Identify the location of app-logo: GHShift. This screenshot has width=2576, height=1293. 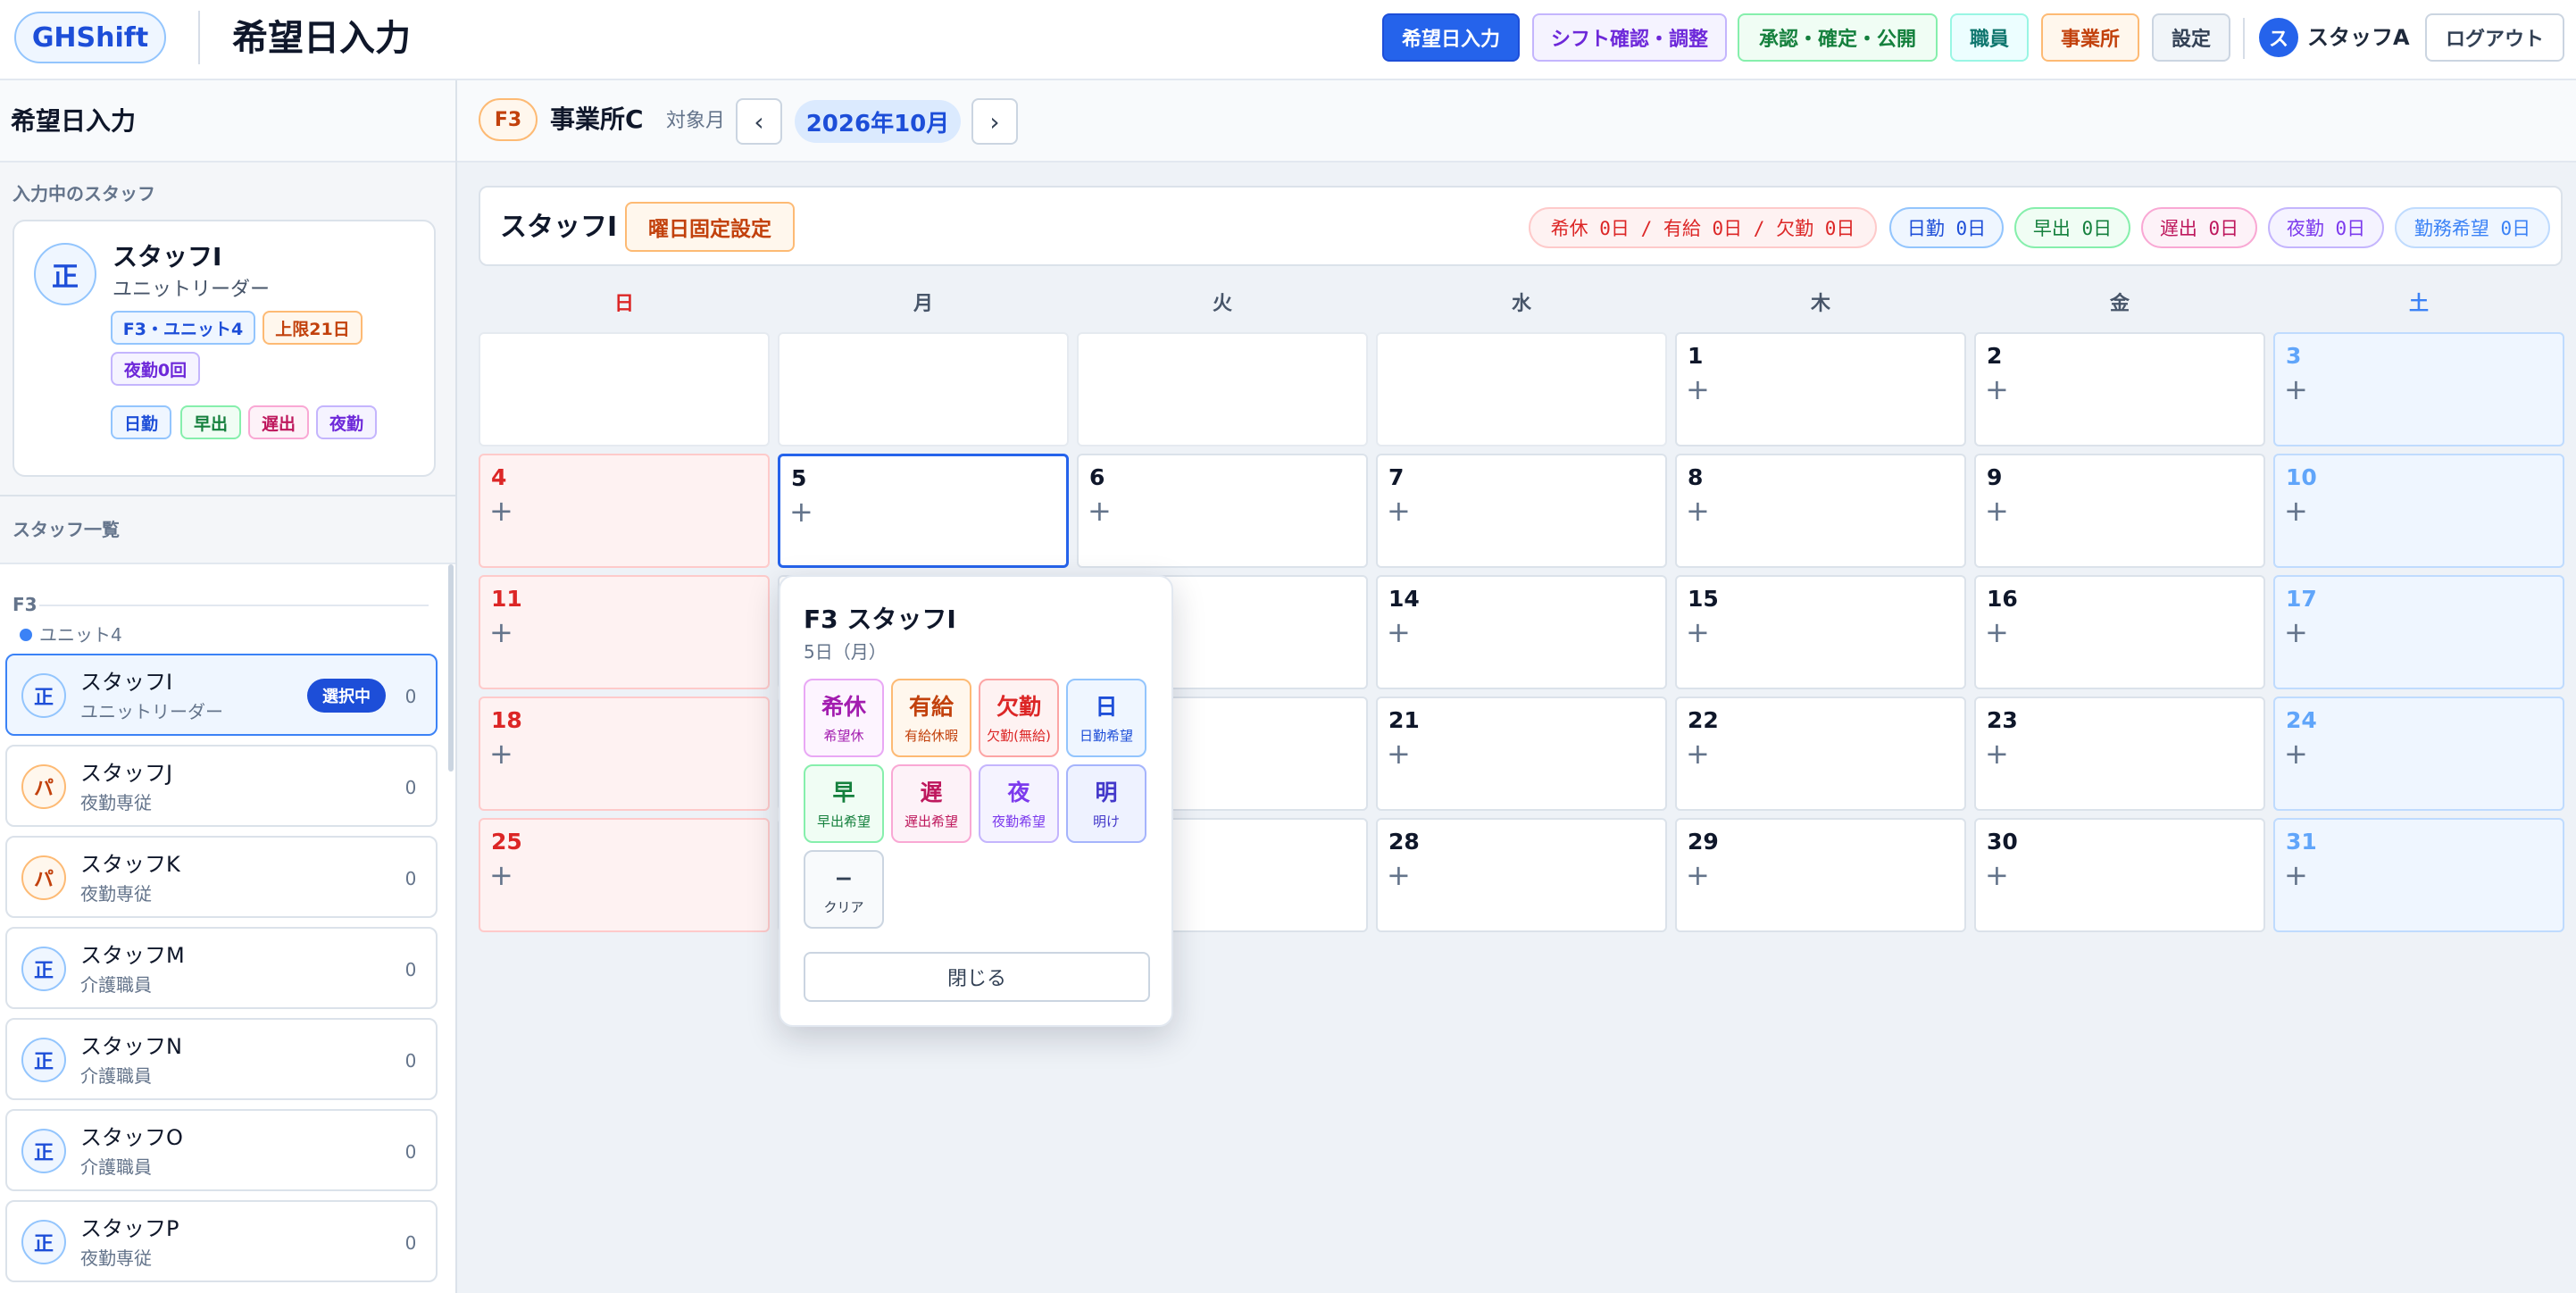
(90, 37).